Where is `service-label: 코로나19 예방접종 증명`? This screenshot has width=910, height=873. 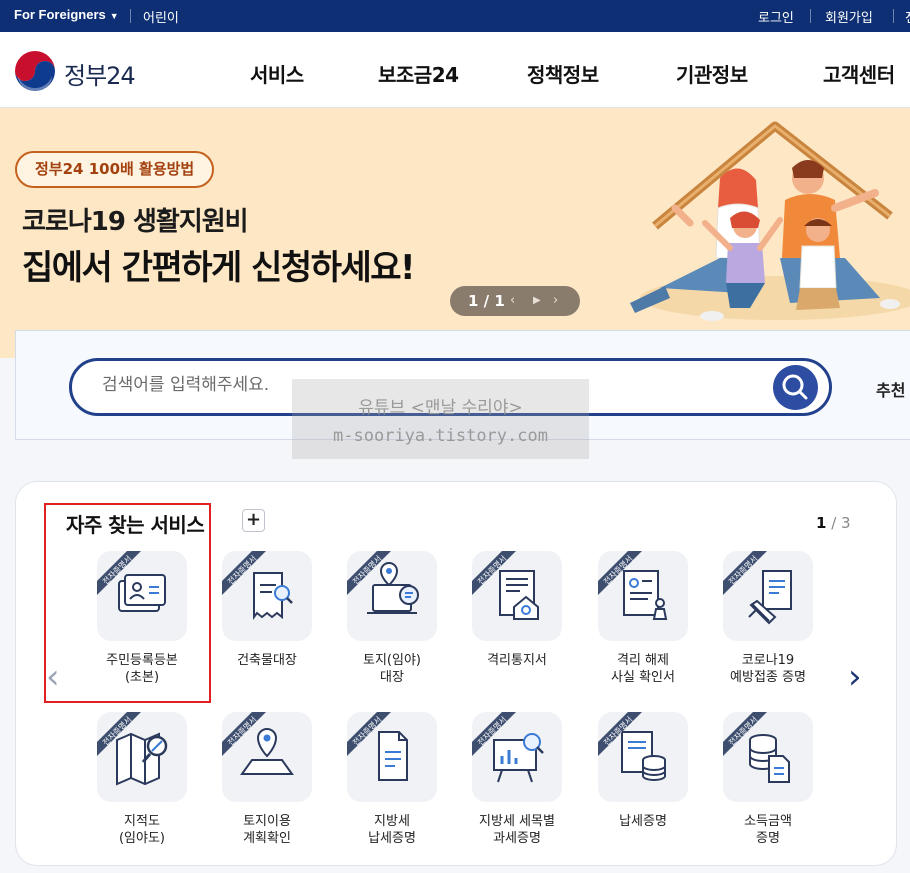
service-label: 코로나19 예방접종 증명 is located at coordinates (768, 669).